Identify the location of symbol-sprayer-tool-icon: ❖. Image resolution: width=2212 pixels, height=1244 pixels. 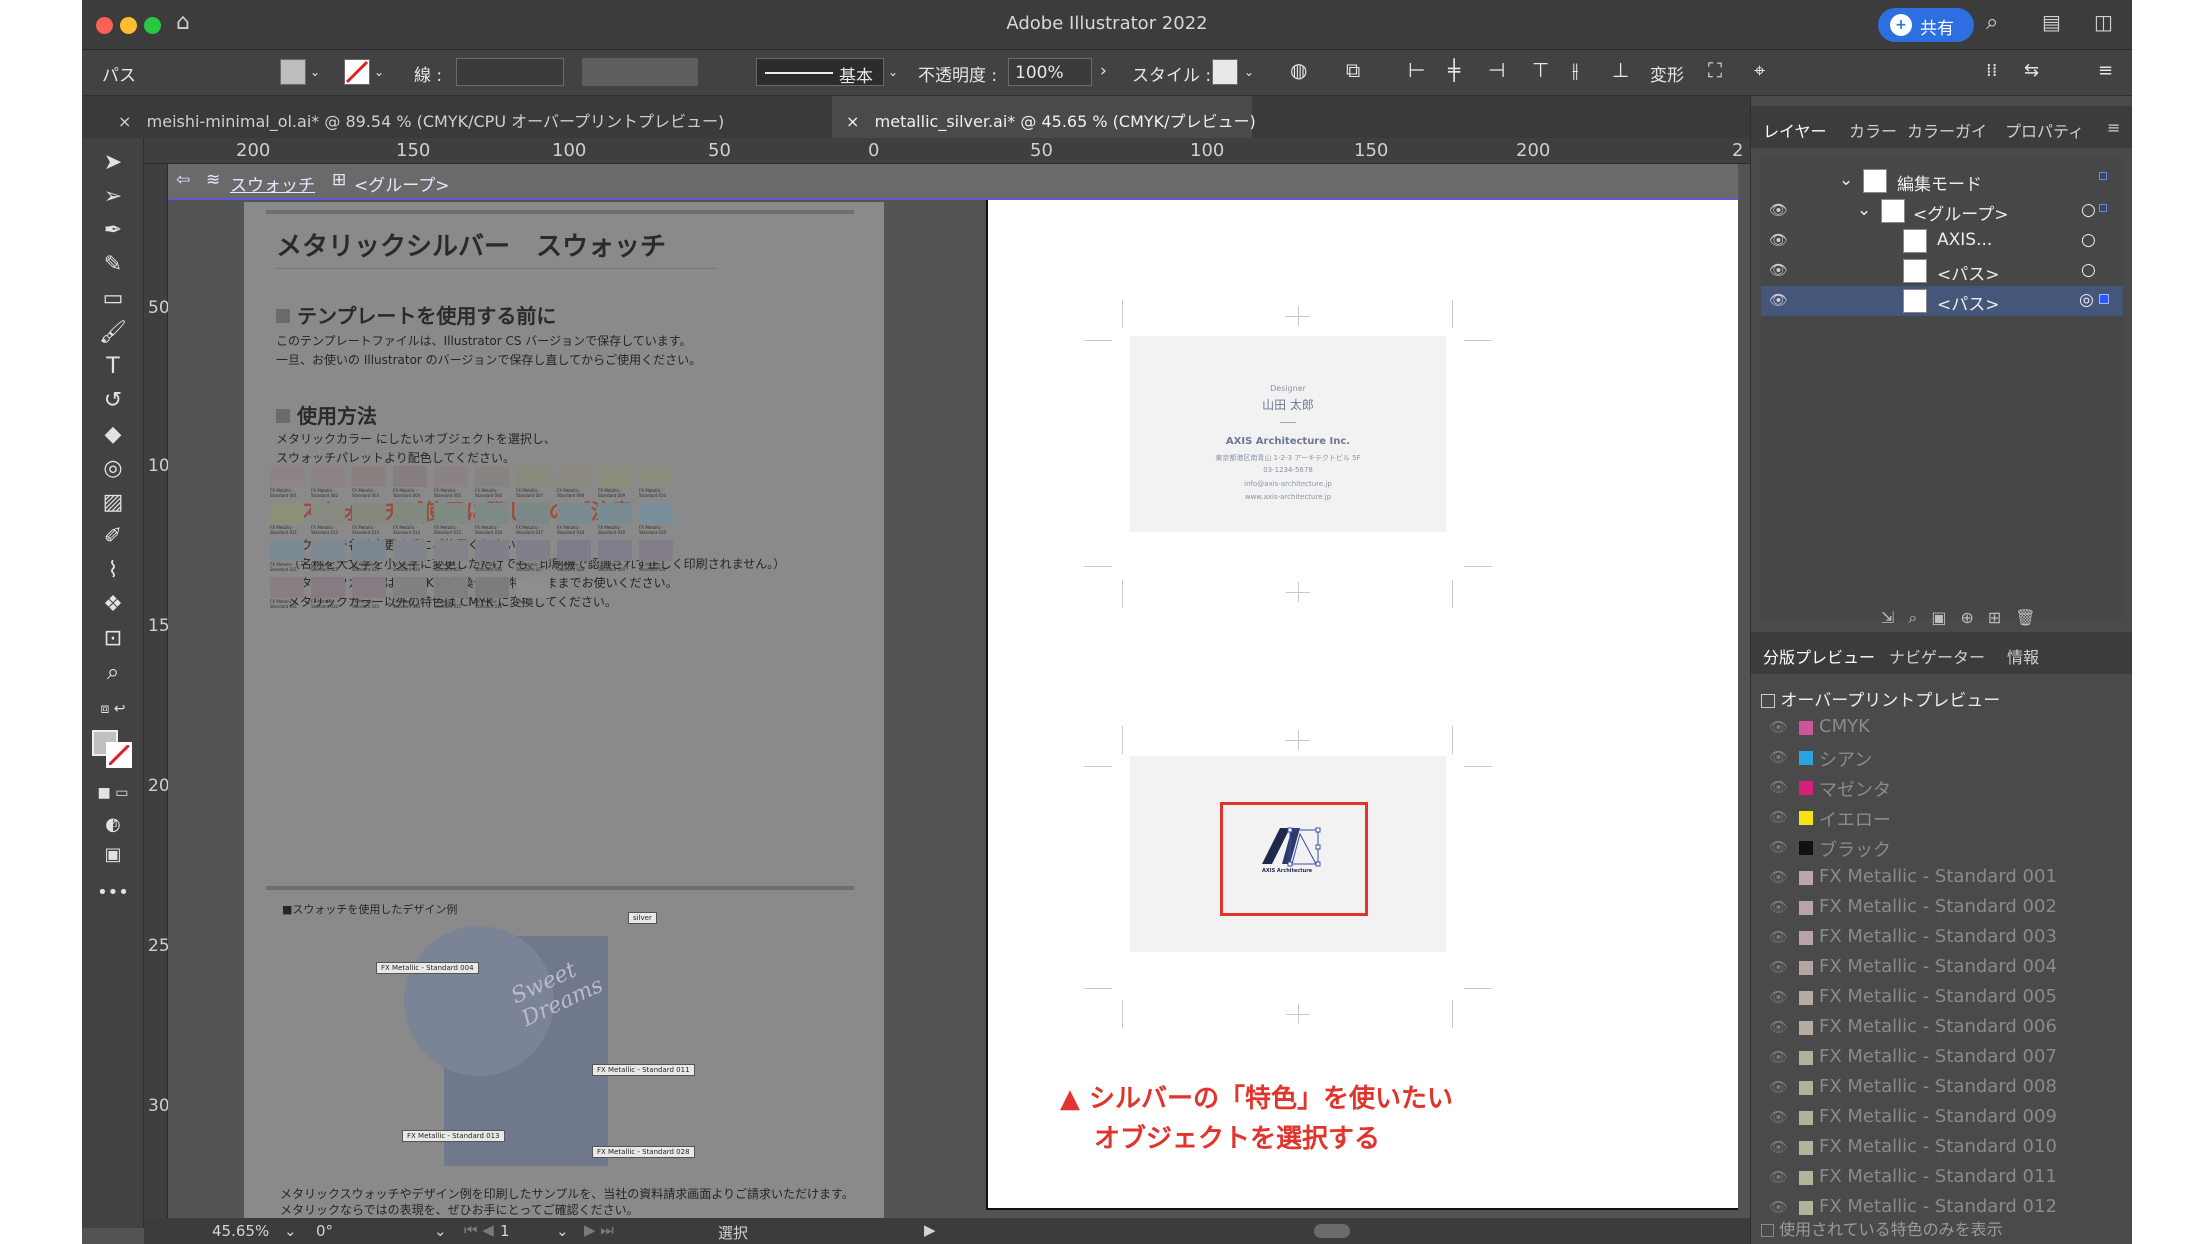
(113, 605).